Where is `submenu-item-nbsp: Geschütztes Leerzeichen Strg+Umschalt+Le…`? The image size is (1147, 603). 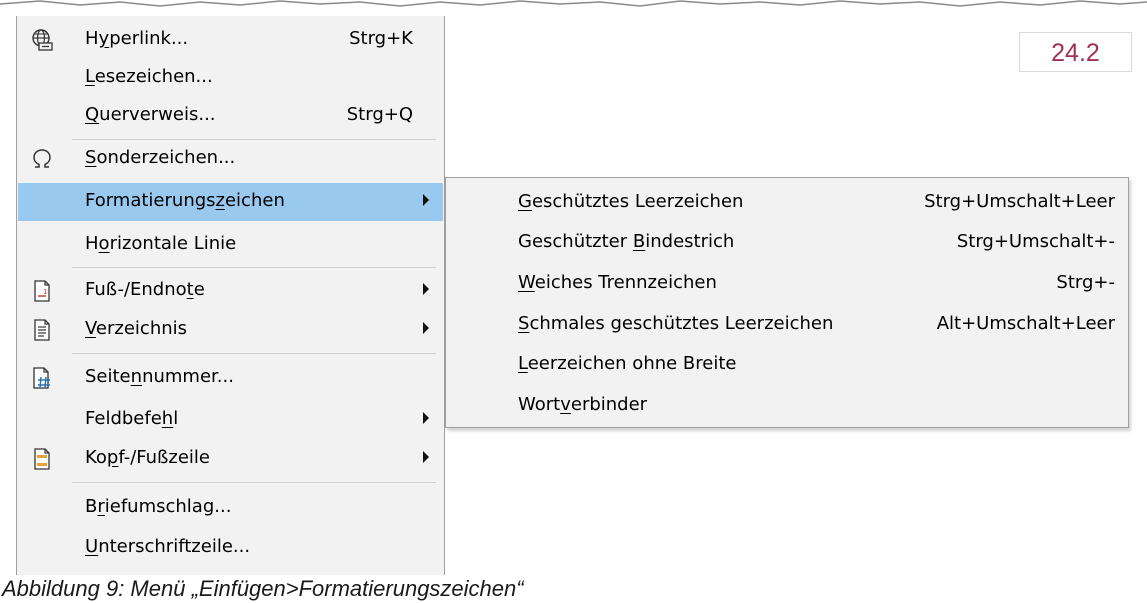
submenu-item-nbsp: Geschütztes Leerzeichen Strg+Umschalt+Le… is located at coordinates (787, 202).